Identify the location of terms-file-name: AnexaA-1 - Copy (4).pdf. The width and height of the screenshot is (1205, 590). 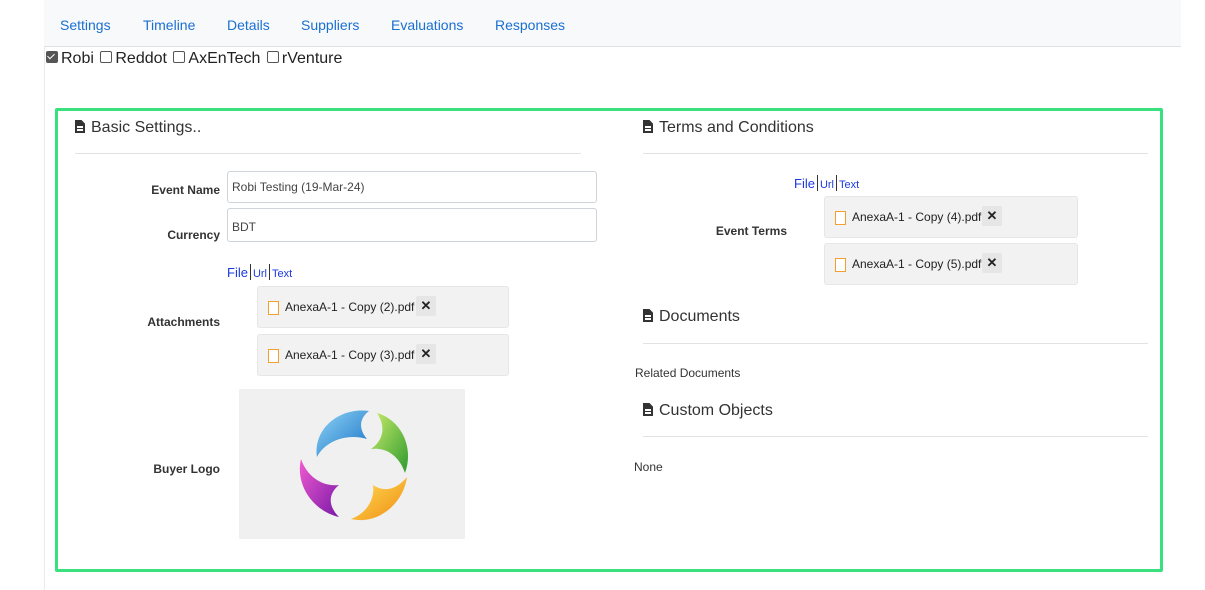
(917, 217).